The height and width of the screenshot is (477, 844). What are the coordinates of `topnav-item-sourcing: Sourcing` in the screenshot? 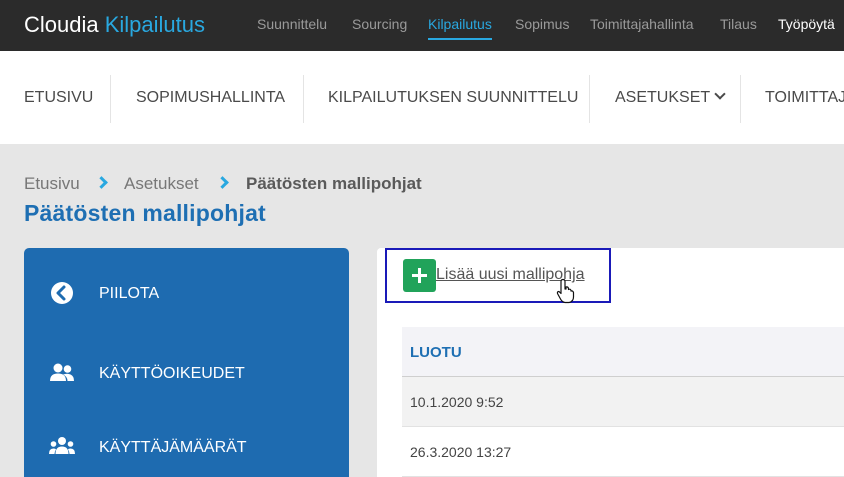 It's located at (379, 24).